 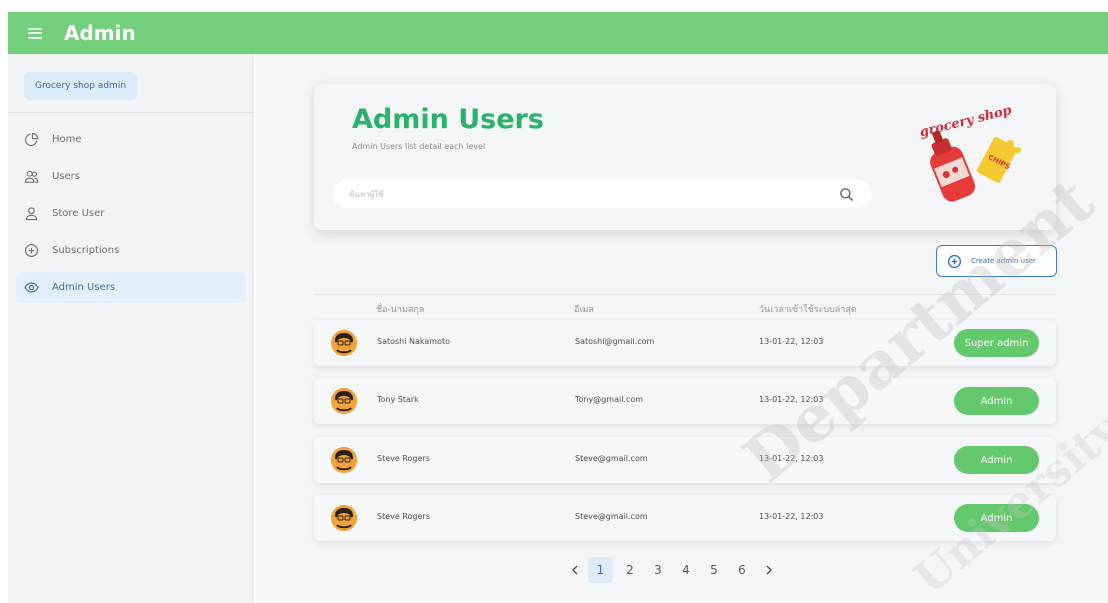 I want to click on user-icon, so click(x=31, y=214).